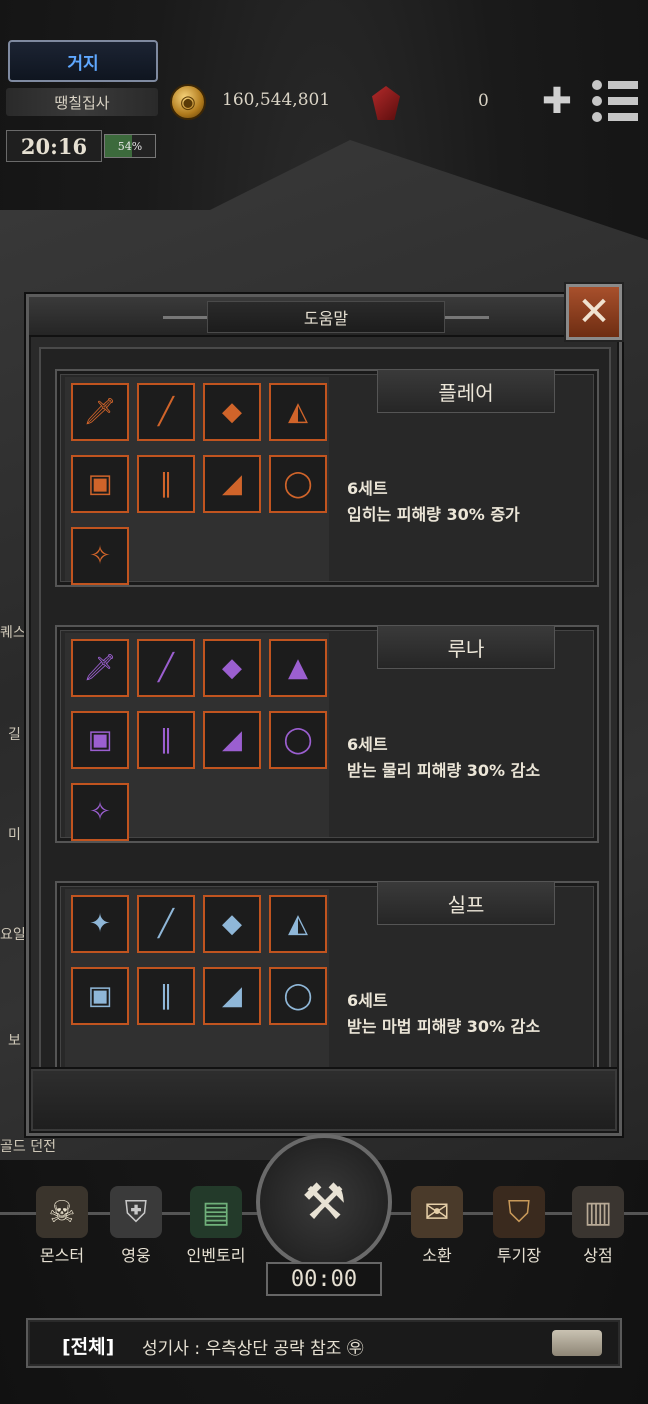 Image resolution: width=648 pixels, height=1404 pixels. I want to click on chat-bar: [전체] 성기사 : 우측상단 공략 참조 ㉾, so click(324, 1343).